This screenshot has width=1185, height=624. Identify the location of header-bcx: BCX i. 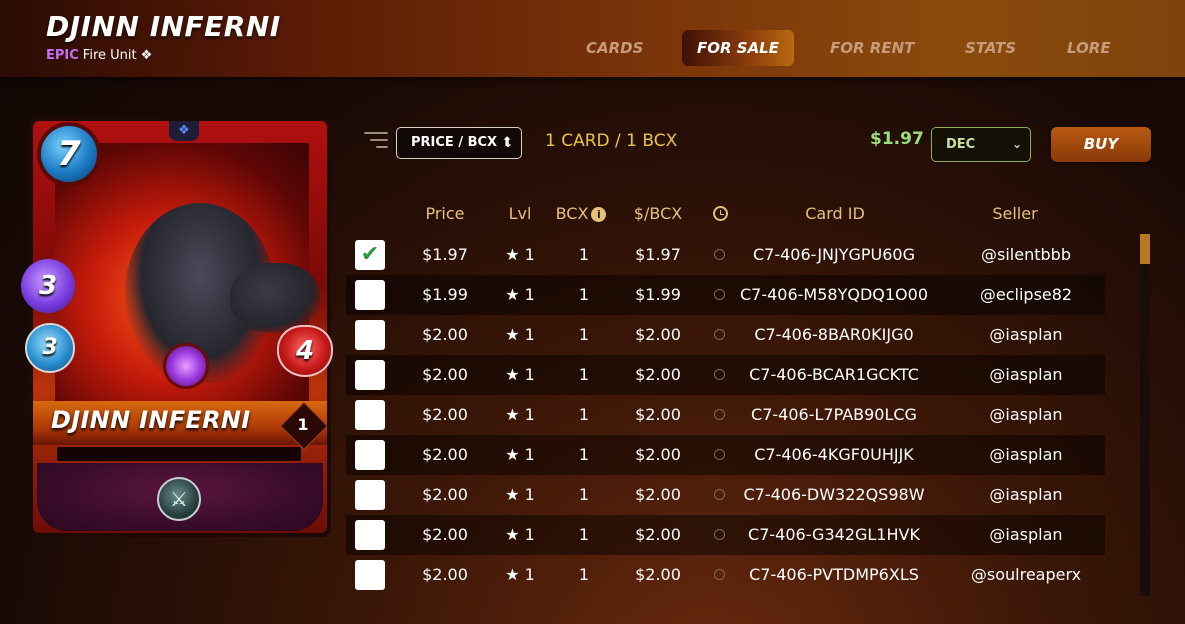
(581, 213).